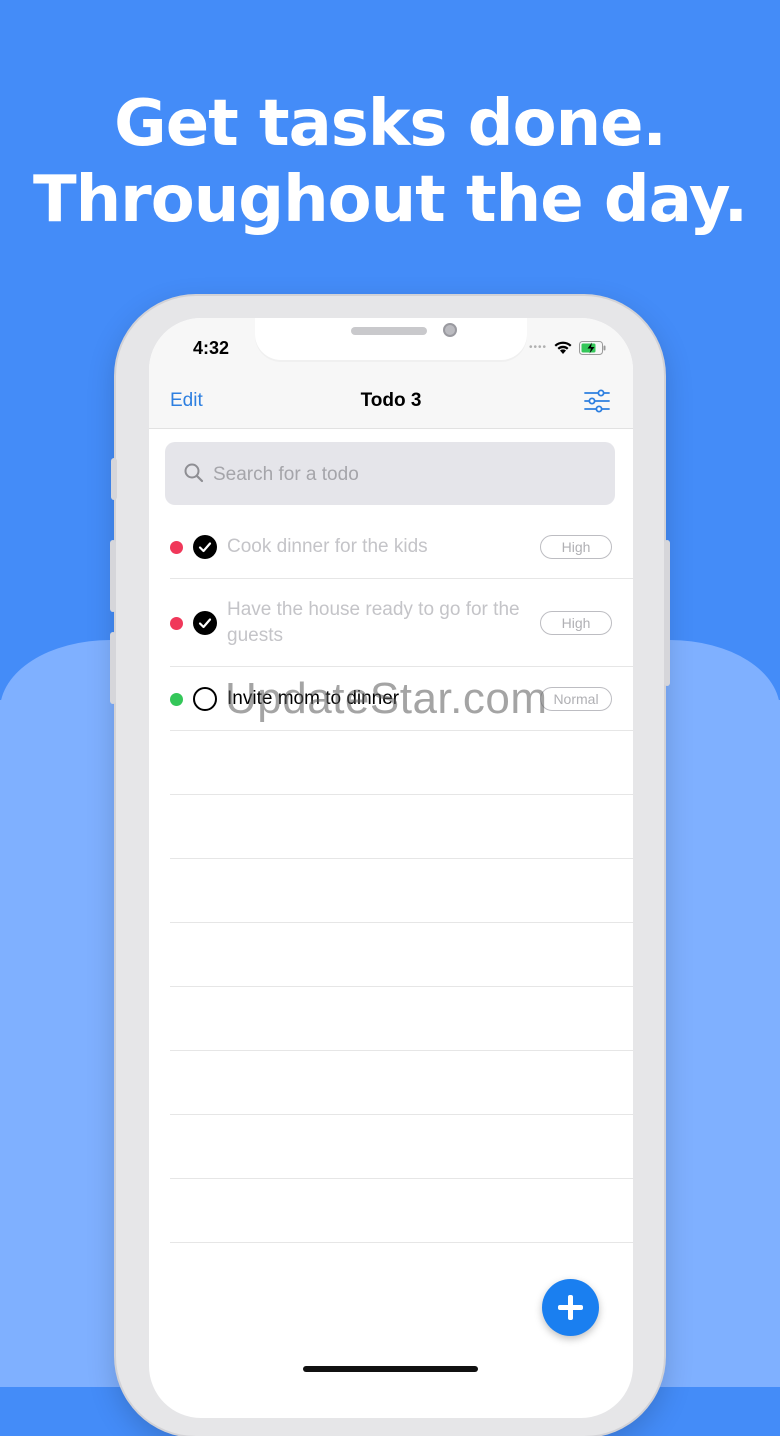  What do you see at coordinates (390, 162) in the screenshot?
I see `promo-headline: Get tasks done. Throughout the day.` at bounding box center [390, 162].